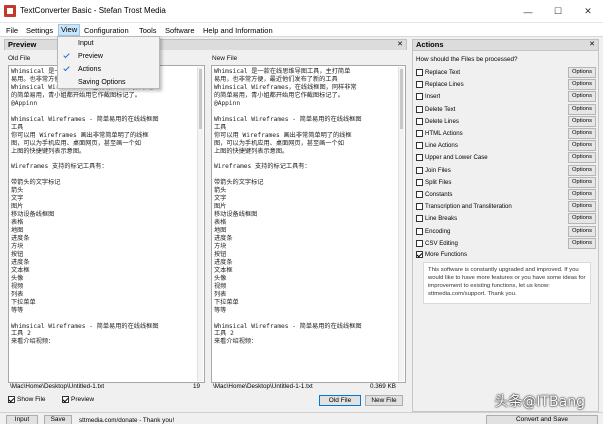 This screenshot has width=603, height=424. What do you see at coordinates (148, 30) in the screenshot?
I see `menu-tools: Tools` at bounding box center [148, 30].